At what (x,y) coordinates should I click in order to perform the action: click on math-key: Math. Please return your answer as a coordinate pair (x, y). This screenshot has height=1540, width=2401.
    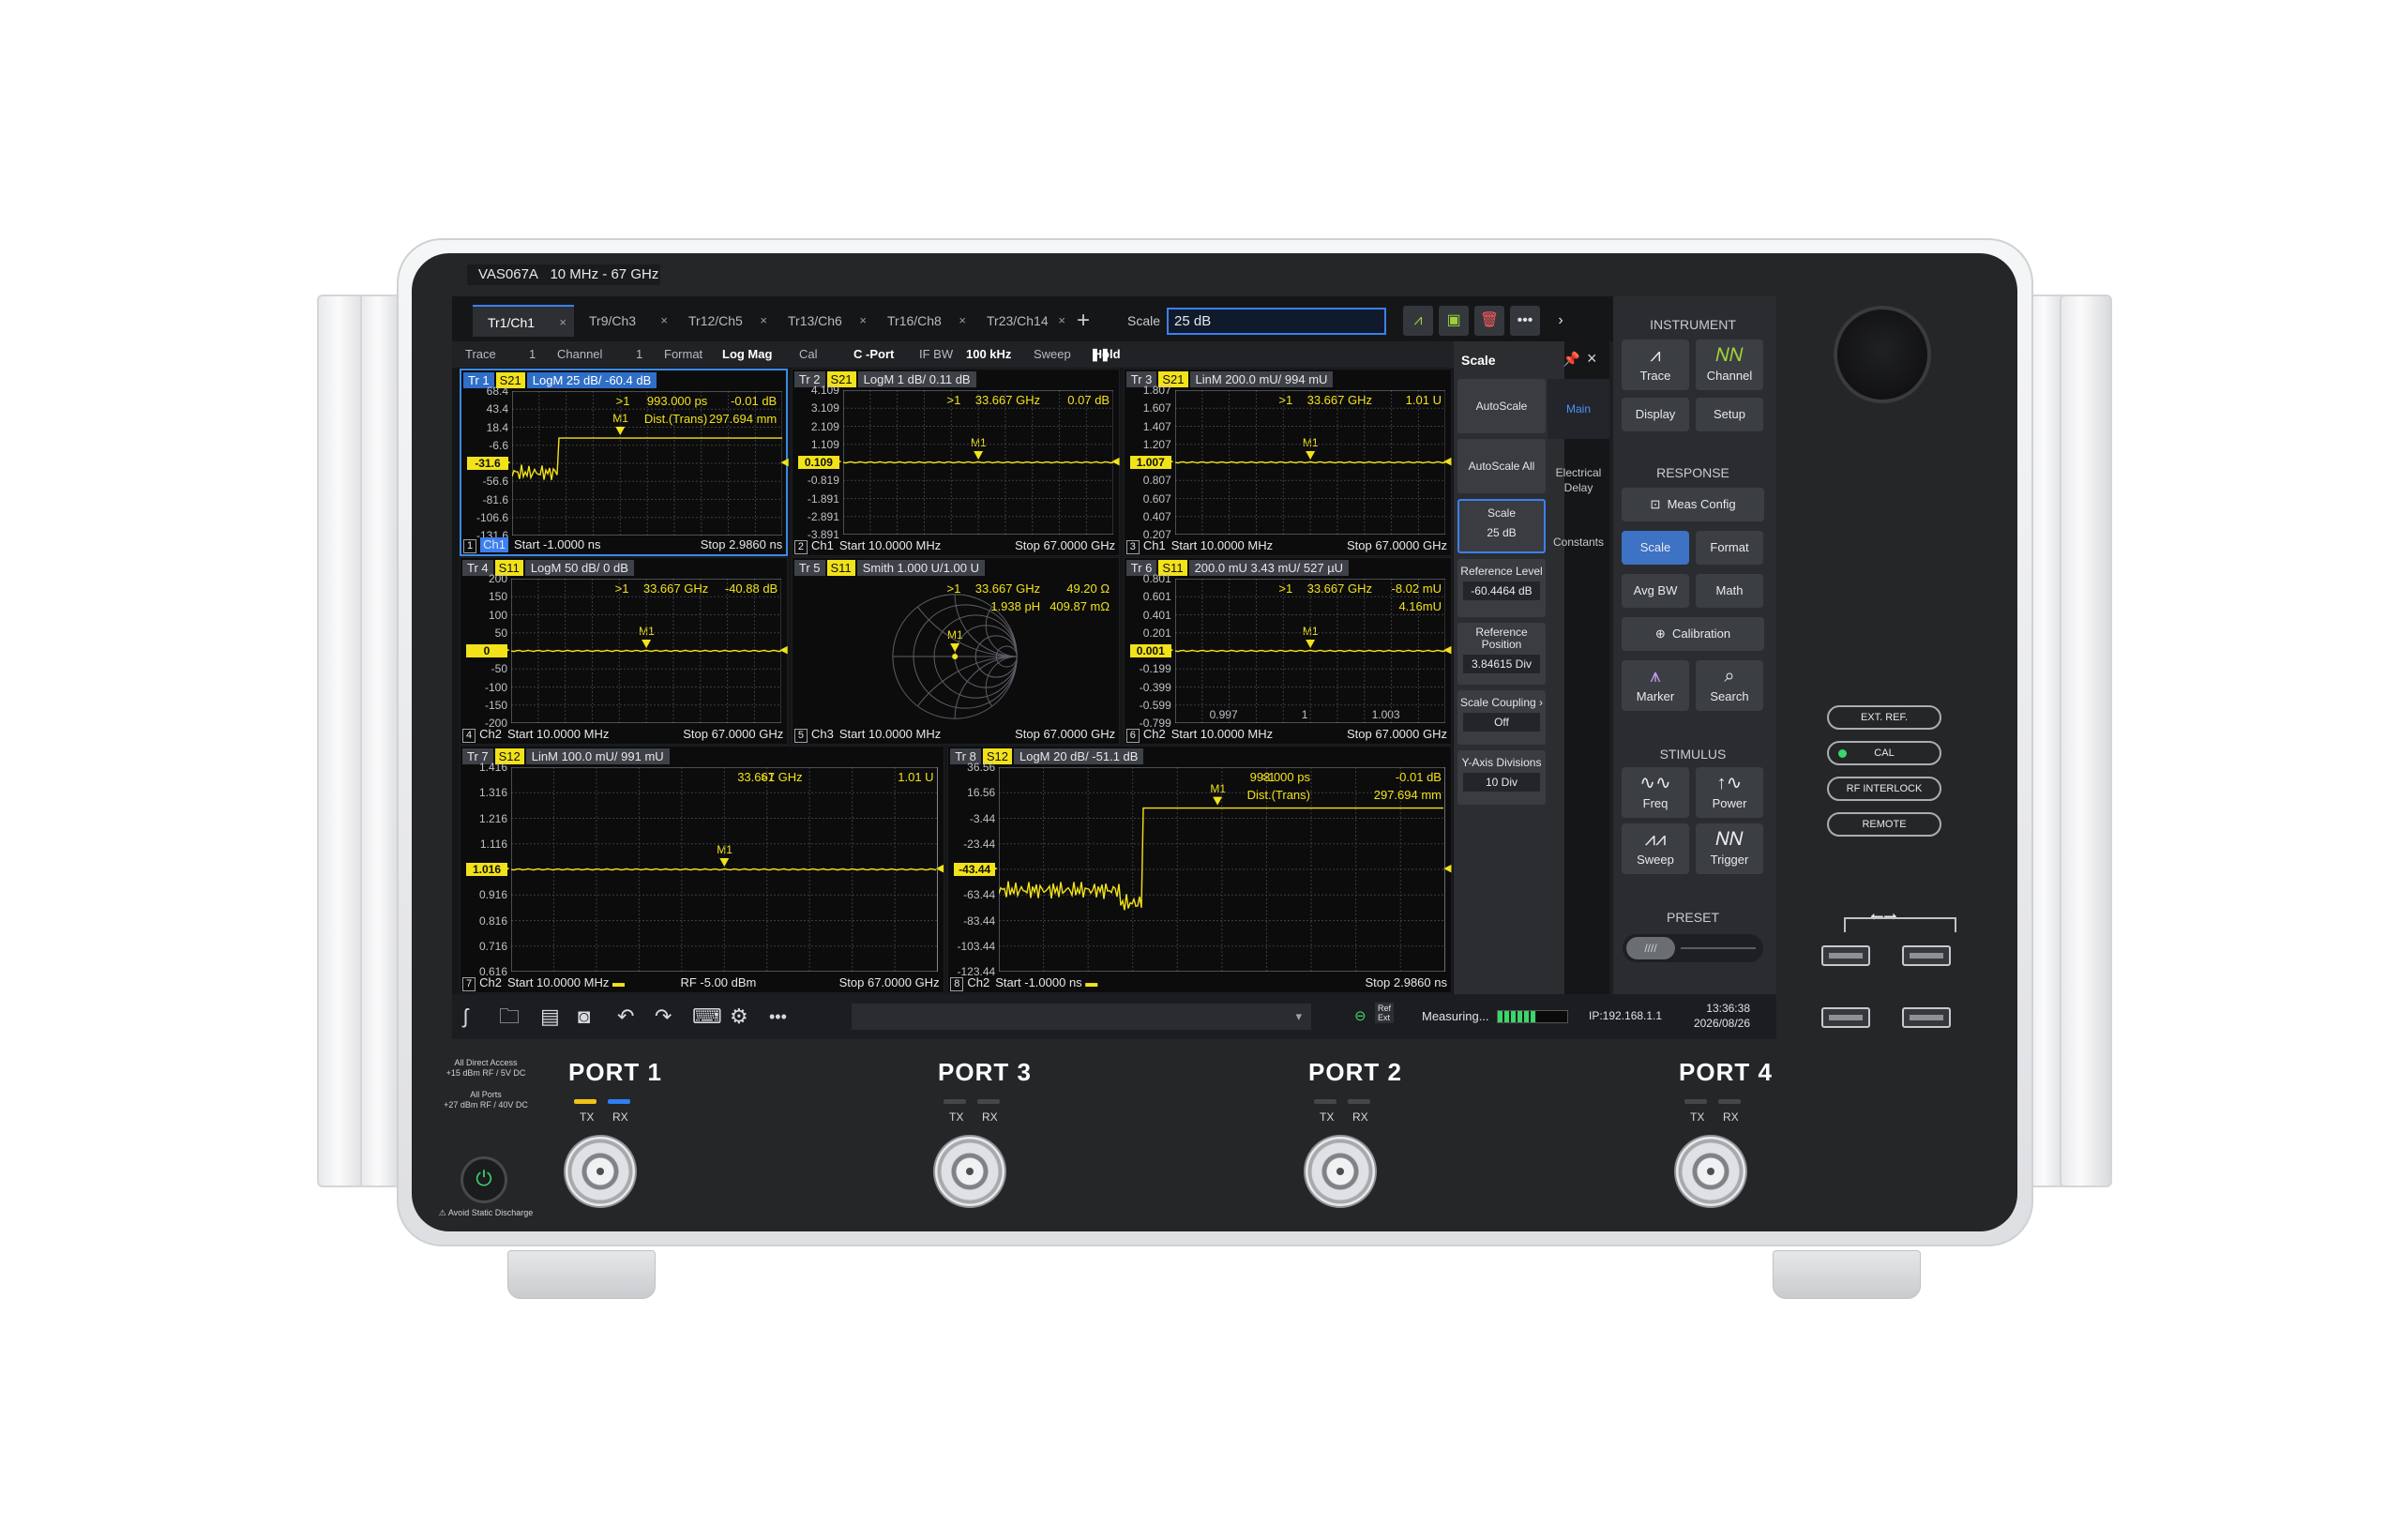
    Looking at the image, I should click on (1729, 591).